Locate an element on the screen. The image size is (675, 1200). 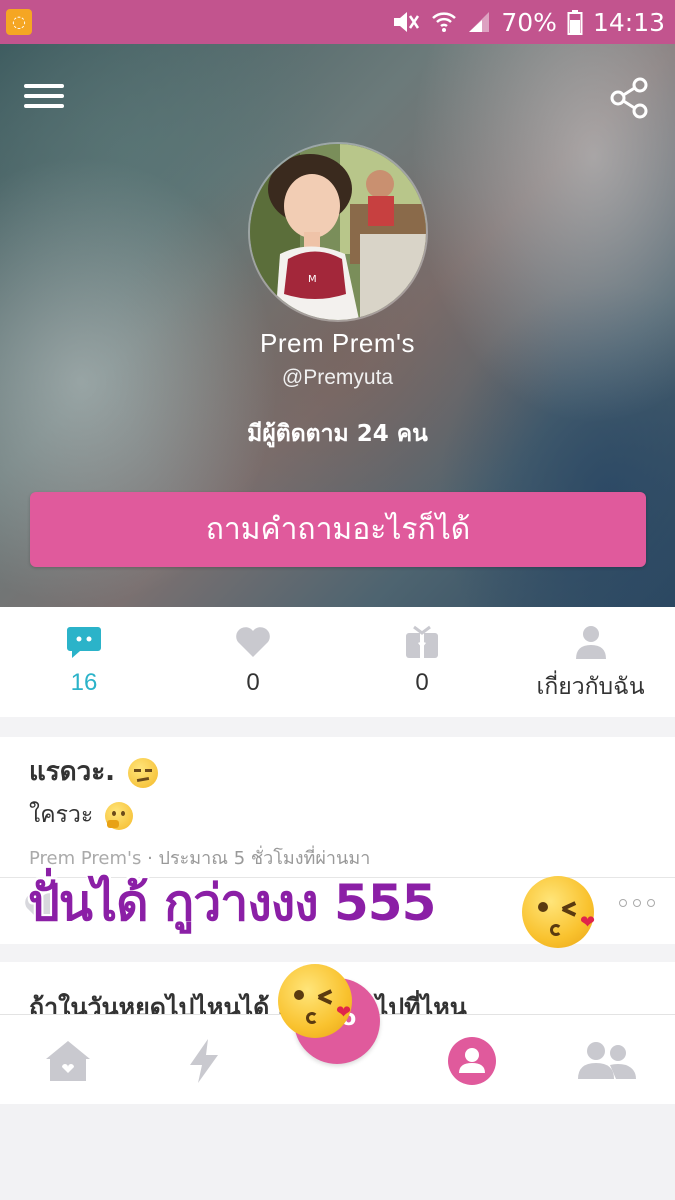
profile-icon is located at coordinates (472, 1061).